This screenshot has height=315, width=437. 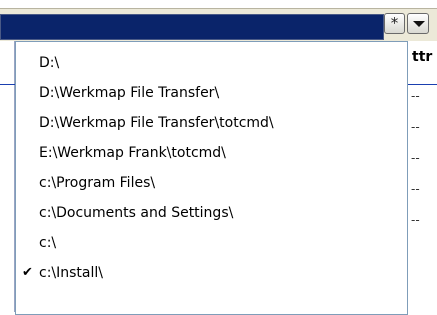 I want to click on history-item: D:\Werkmap File Transfer\, so click(x=212, y=93).